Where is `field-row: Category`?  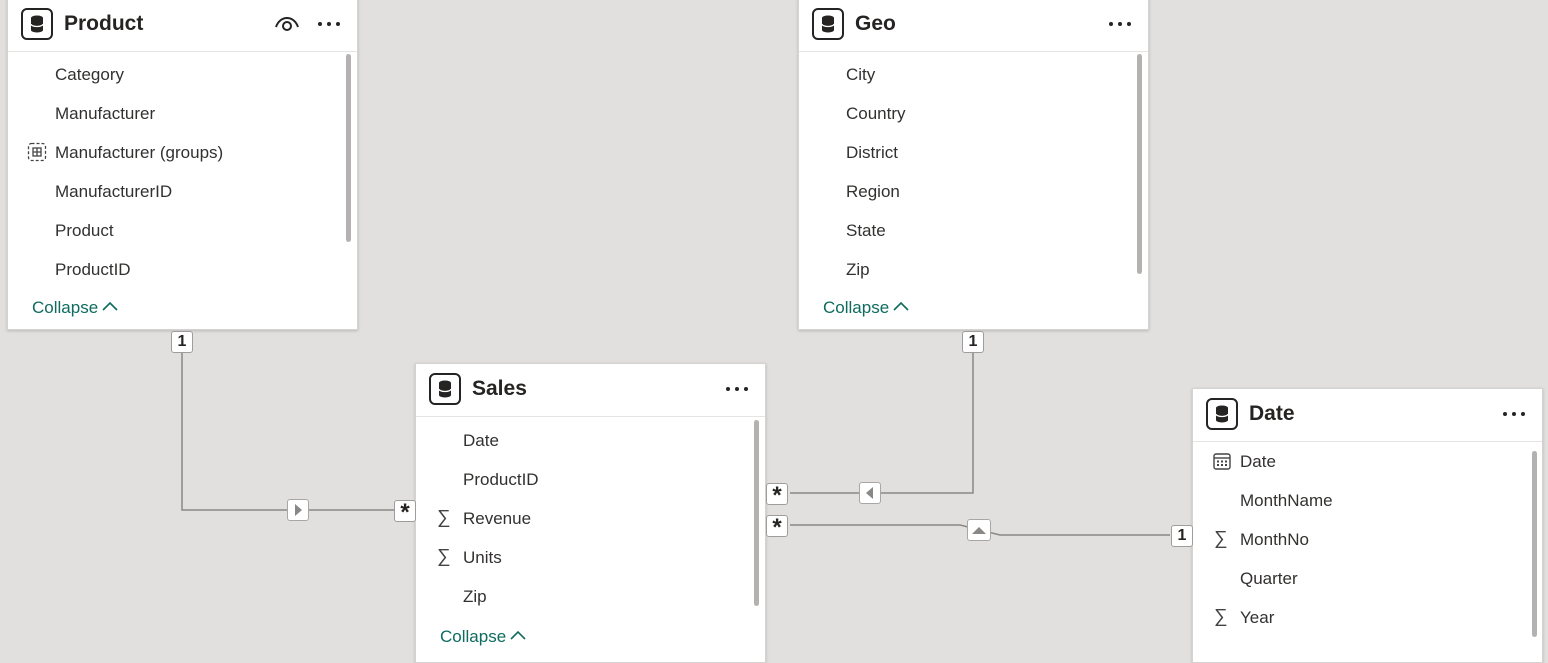
field-row: Category is located at coordinates (175, 74).